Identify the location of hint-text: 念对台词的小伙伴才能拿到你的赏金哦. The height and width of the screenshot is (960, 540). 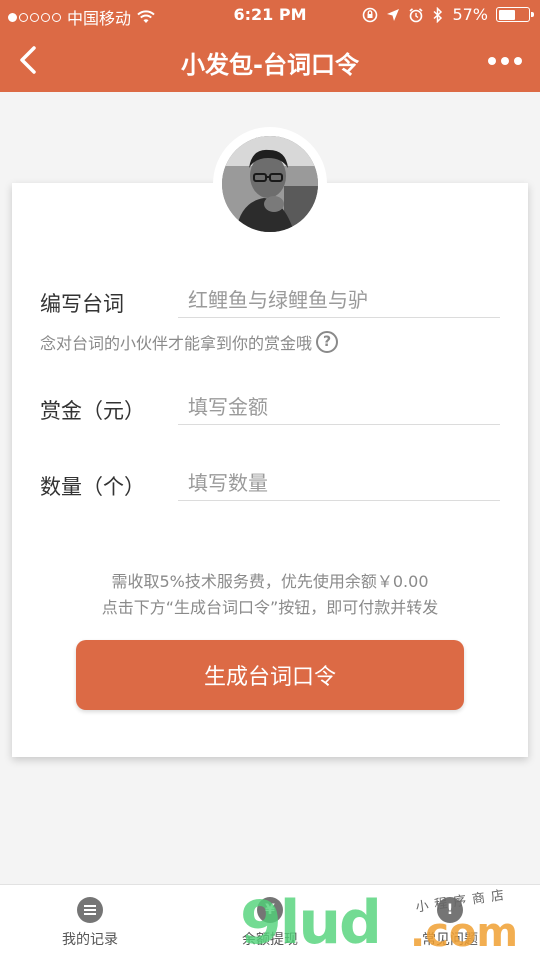
(176, 343).